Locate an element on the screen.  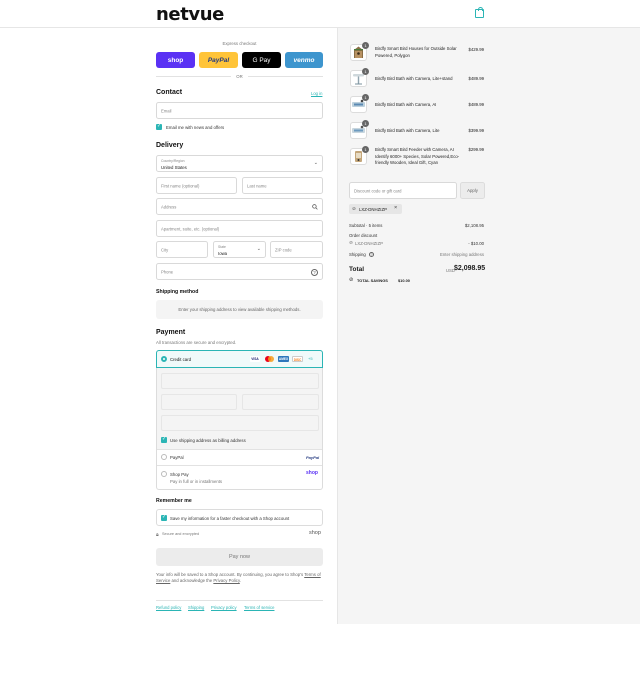
currency-code: USD is located at coordinates (450, 270).